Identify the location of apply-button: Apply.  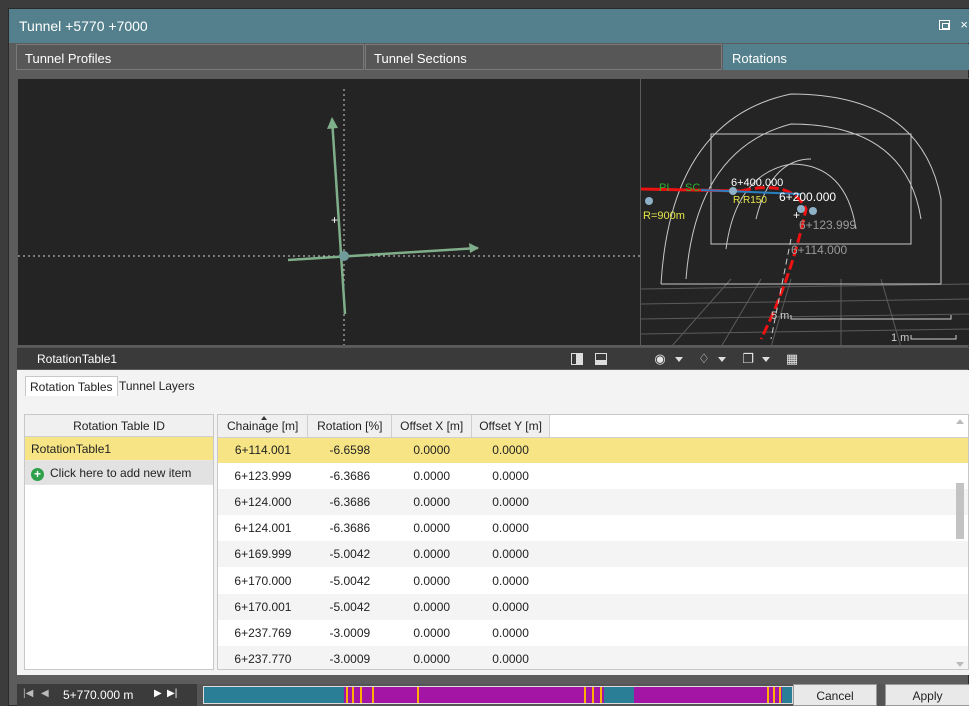
(927, 695).